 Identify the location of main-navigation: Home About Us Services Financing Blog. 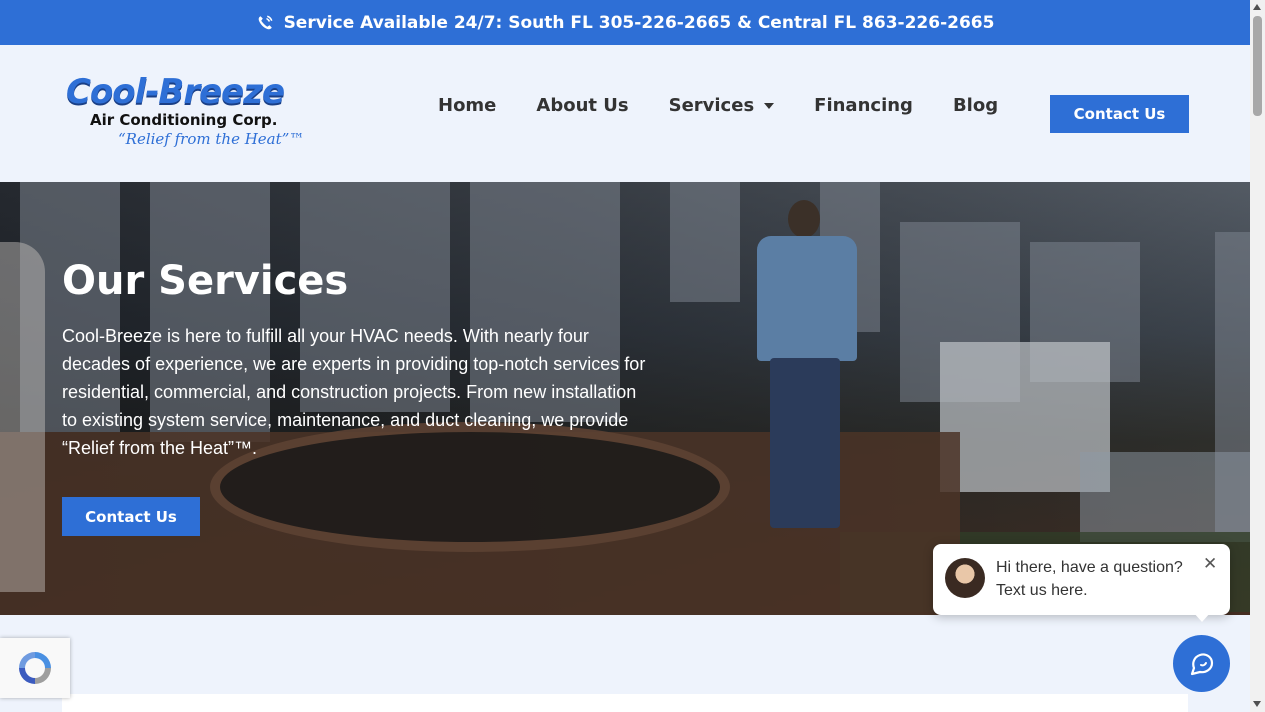
(738, 105).